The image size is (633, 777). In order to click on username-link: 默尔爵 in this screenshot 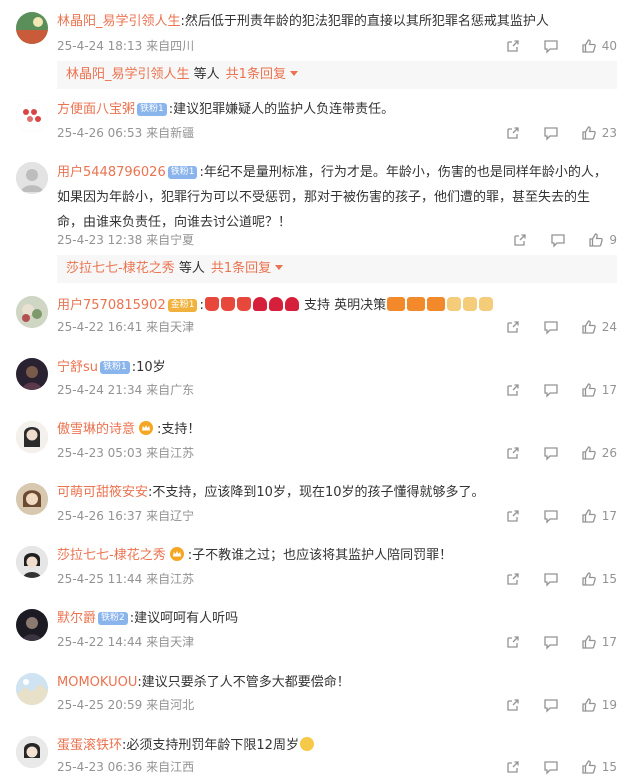, I will do `click(76, 618)`.